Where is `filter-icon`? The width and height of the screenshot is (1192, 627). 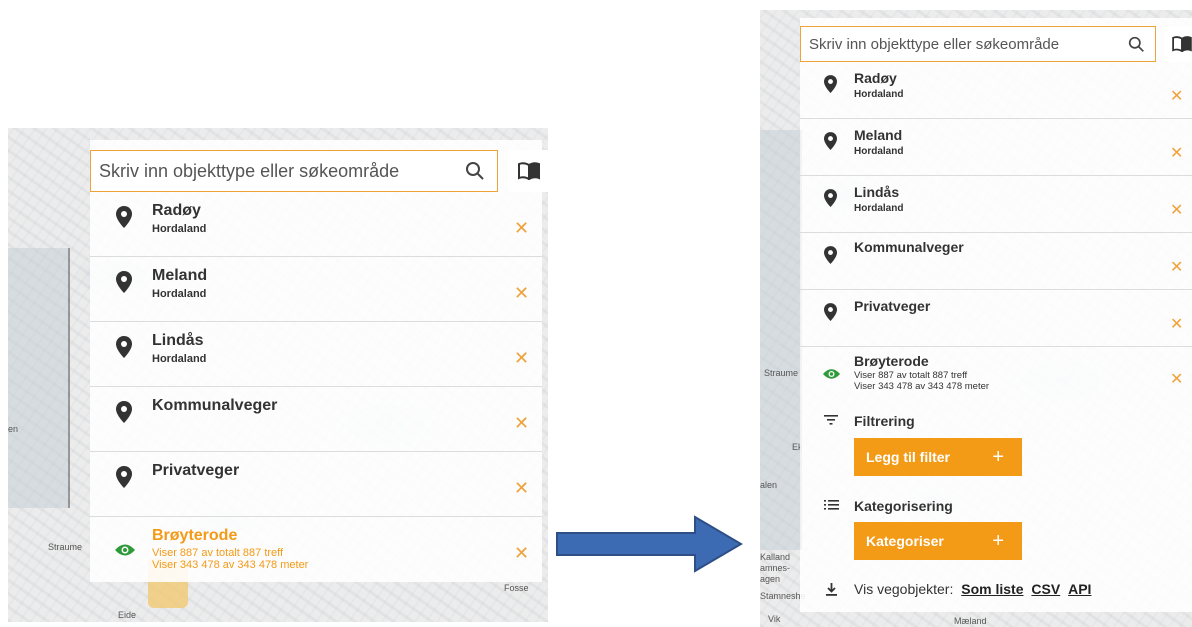 filter-icon is located at coordinates (831, 420).